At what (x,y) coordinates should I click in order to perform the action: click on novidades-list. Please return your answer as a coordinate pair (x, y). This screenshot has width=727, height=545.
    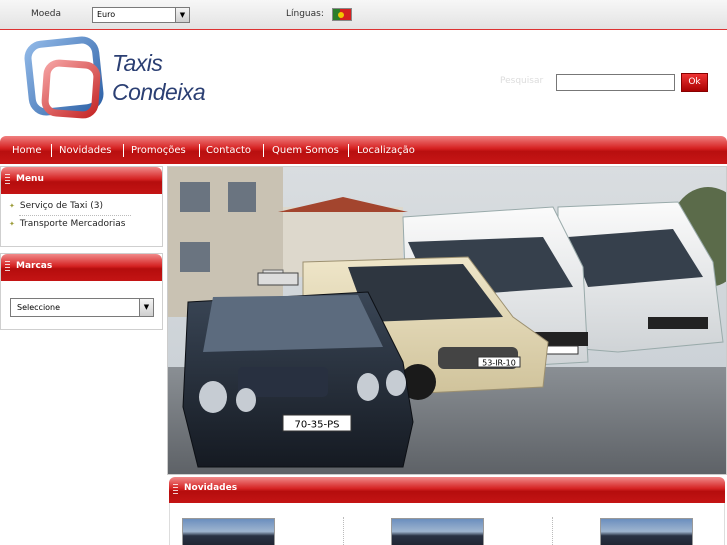
    Looking at the image, I should click on (447, 524).